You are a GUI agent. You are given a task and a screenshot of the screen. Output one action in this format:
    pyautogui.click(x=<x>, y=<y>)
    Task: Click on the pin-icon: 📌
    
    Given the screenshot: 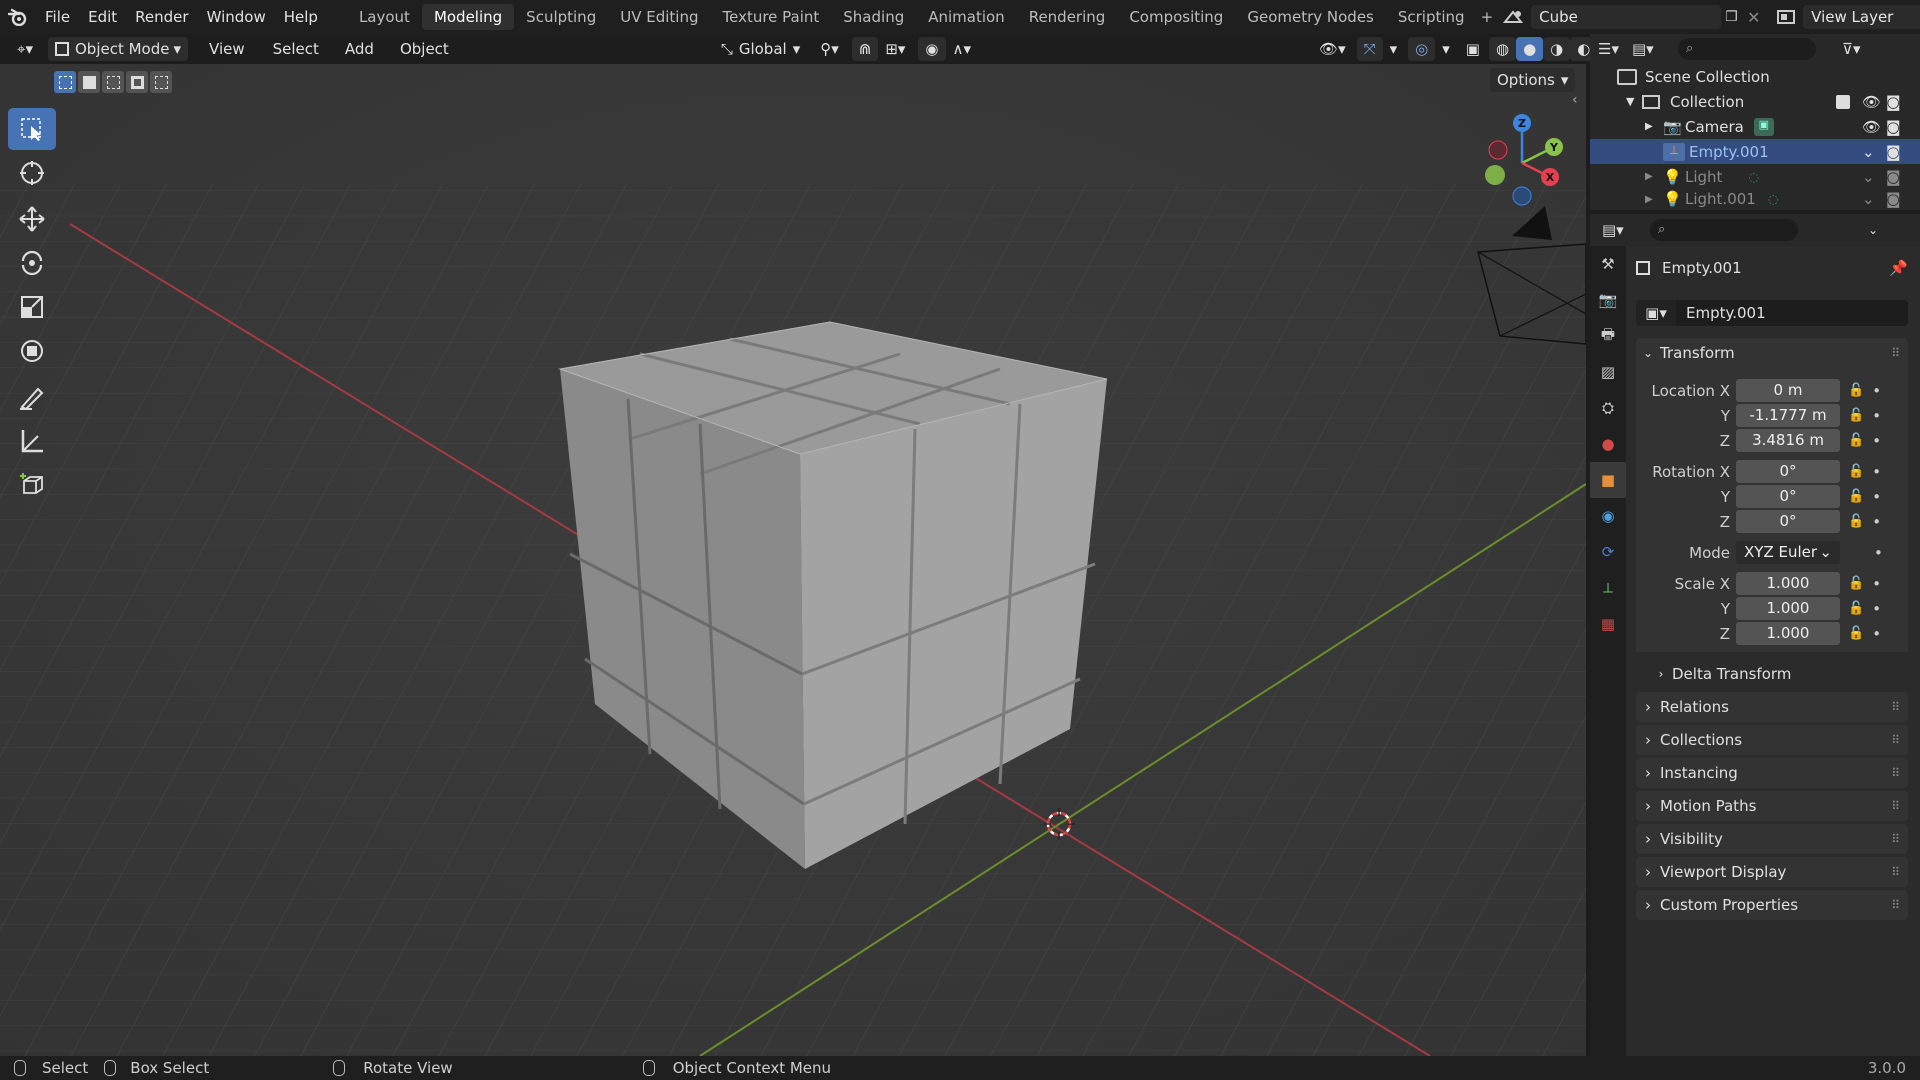 What is the action you would take?
    pyautogui.click(x=1898, y=268)
    